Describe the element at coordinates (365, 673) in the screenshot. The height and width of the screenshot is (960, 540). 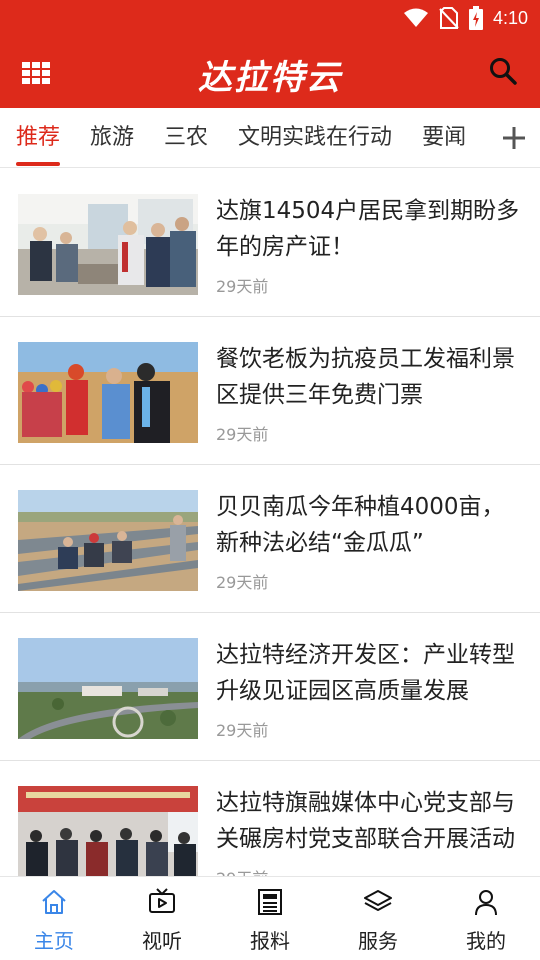
I see `article-title: 达拉特经济开发区：产业转型升级见证园区高质量发展` at that location.